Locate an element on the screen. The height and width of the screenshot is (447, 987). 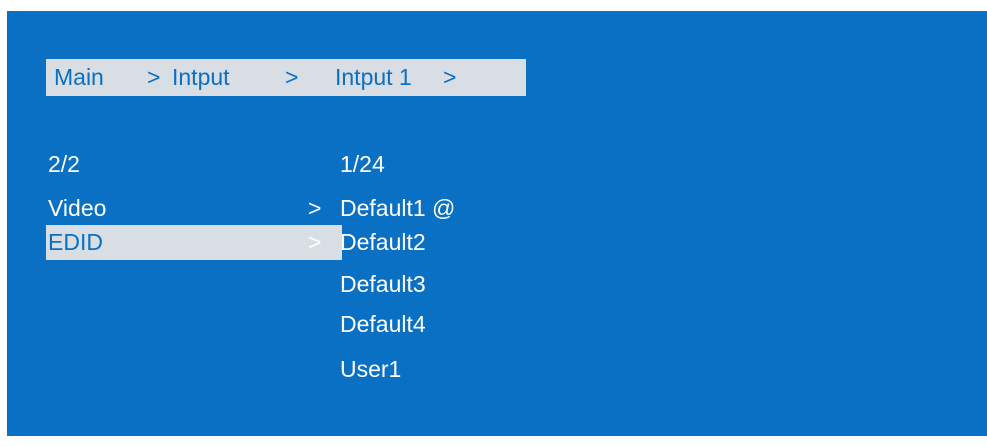
edid-option-default4: Default4 is located at coordinates (383, 324).